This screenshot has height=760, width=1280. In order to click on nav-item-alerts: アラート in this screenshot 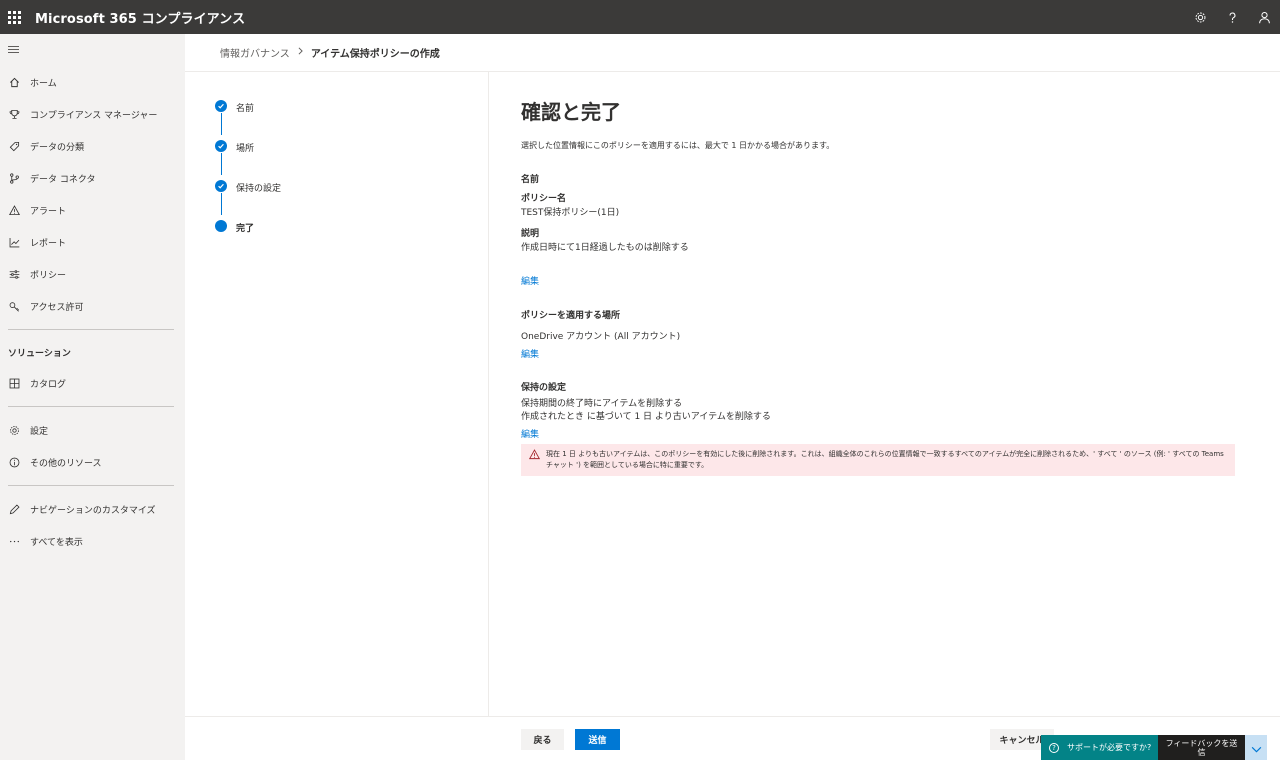, I will do `click(92, 210)`.